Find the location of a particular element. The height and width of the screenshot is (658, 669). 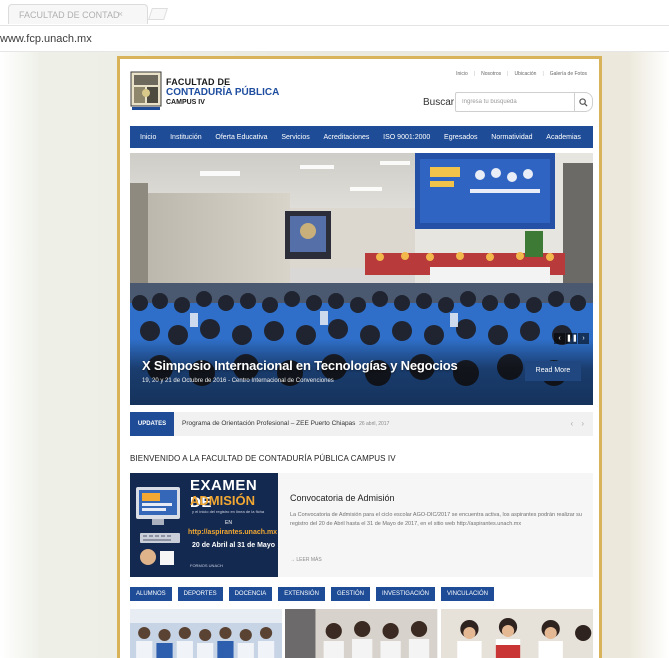

nav-item-servicios: Servicios is located at coordinates (295, 137).